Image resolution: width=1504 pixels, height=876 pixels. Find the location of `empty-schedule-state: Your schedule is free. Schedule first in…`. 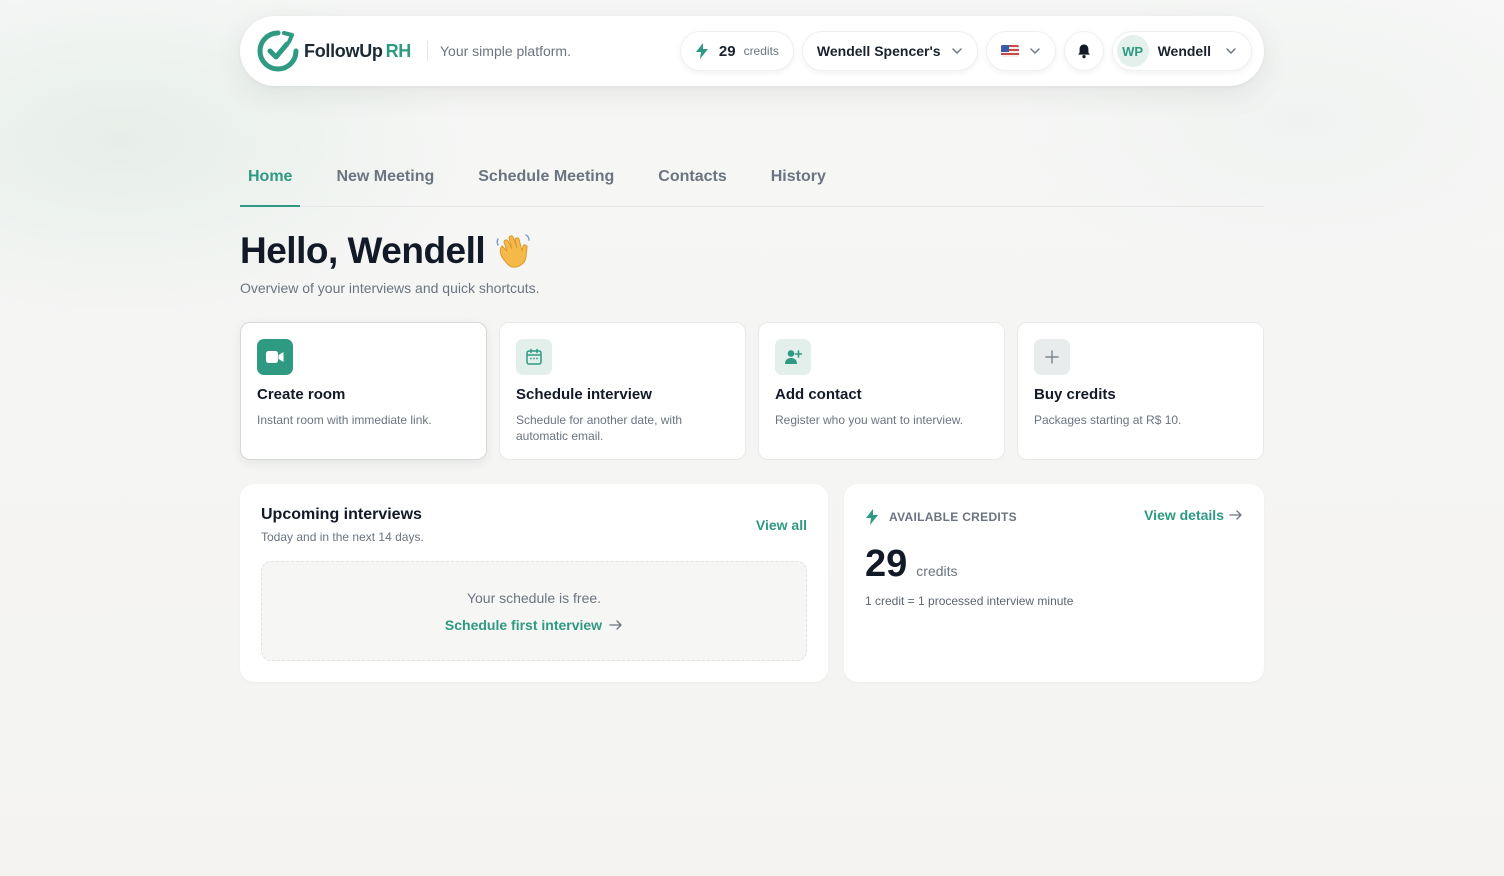

empty-schedule-state: Your schedule is free. Schedule first in… is located at coordinates (534, 611).